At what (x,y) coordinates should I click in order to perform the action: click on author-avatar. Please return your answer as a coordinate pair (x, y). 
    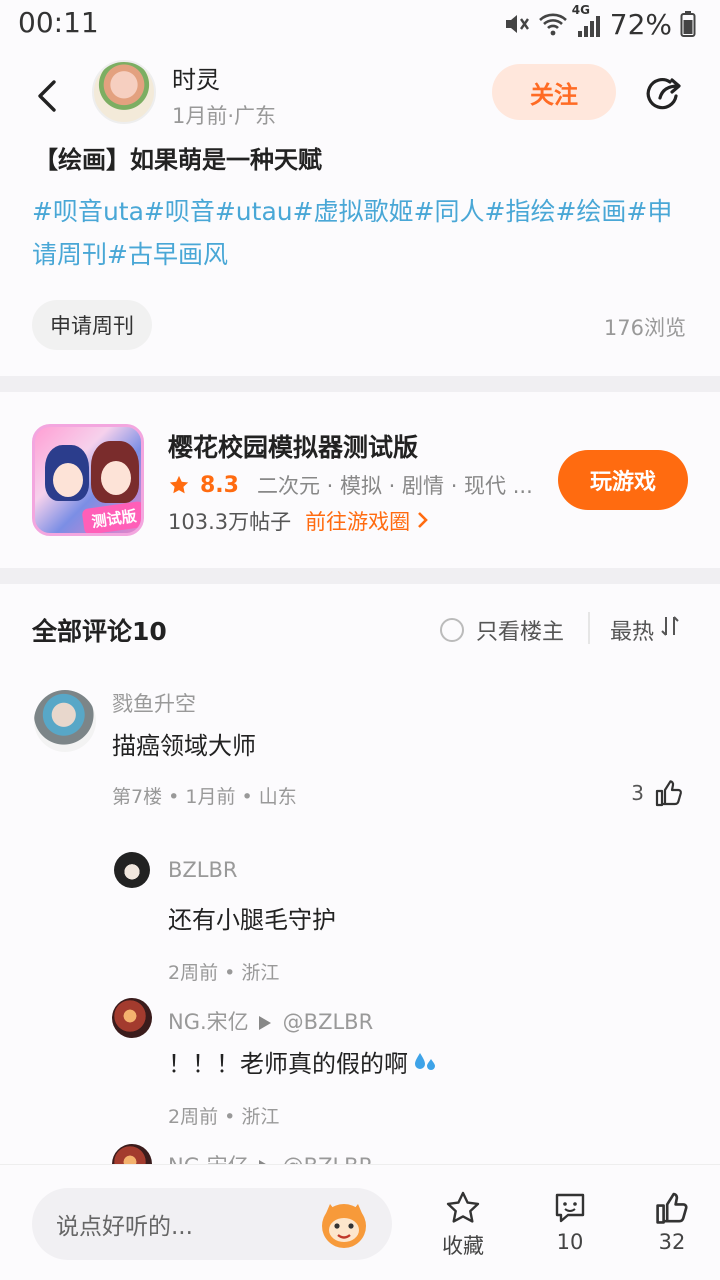
    Looking at the image, I should click on (124, 92).